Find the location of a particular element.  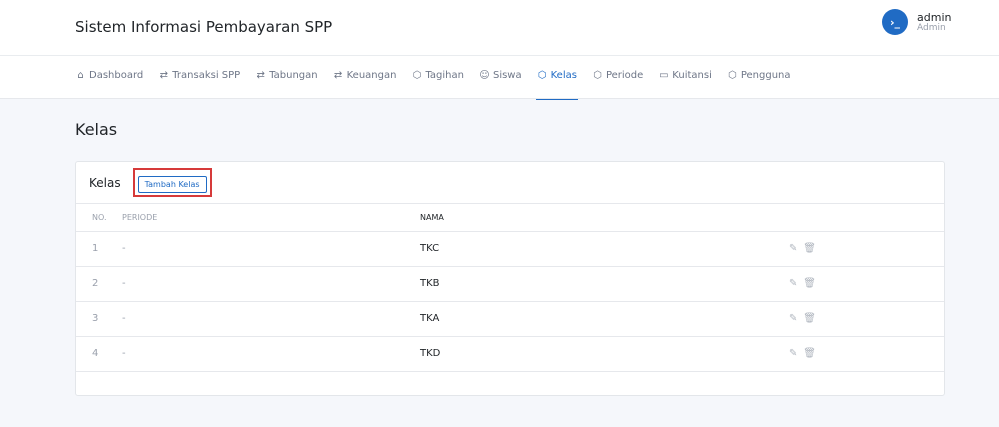

user-info: admin Admin is located at coordinates (934, 22).